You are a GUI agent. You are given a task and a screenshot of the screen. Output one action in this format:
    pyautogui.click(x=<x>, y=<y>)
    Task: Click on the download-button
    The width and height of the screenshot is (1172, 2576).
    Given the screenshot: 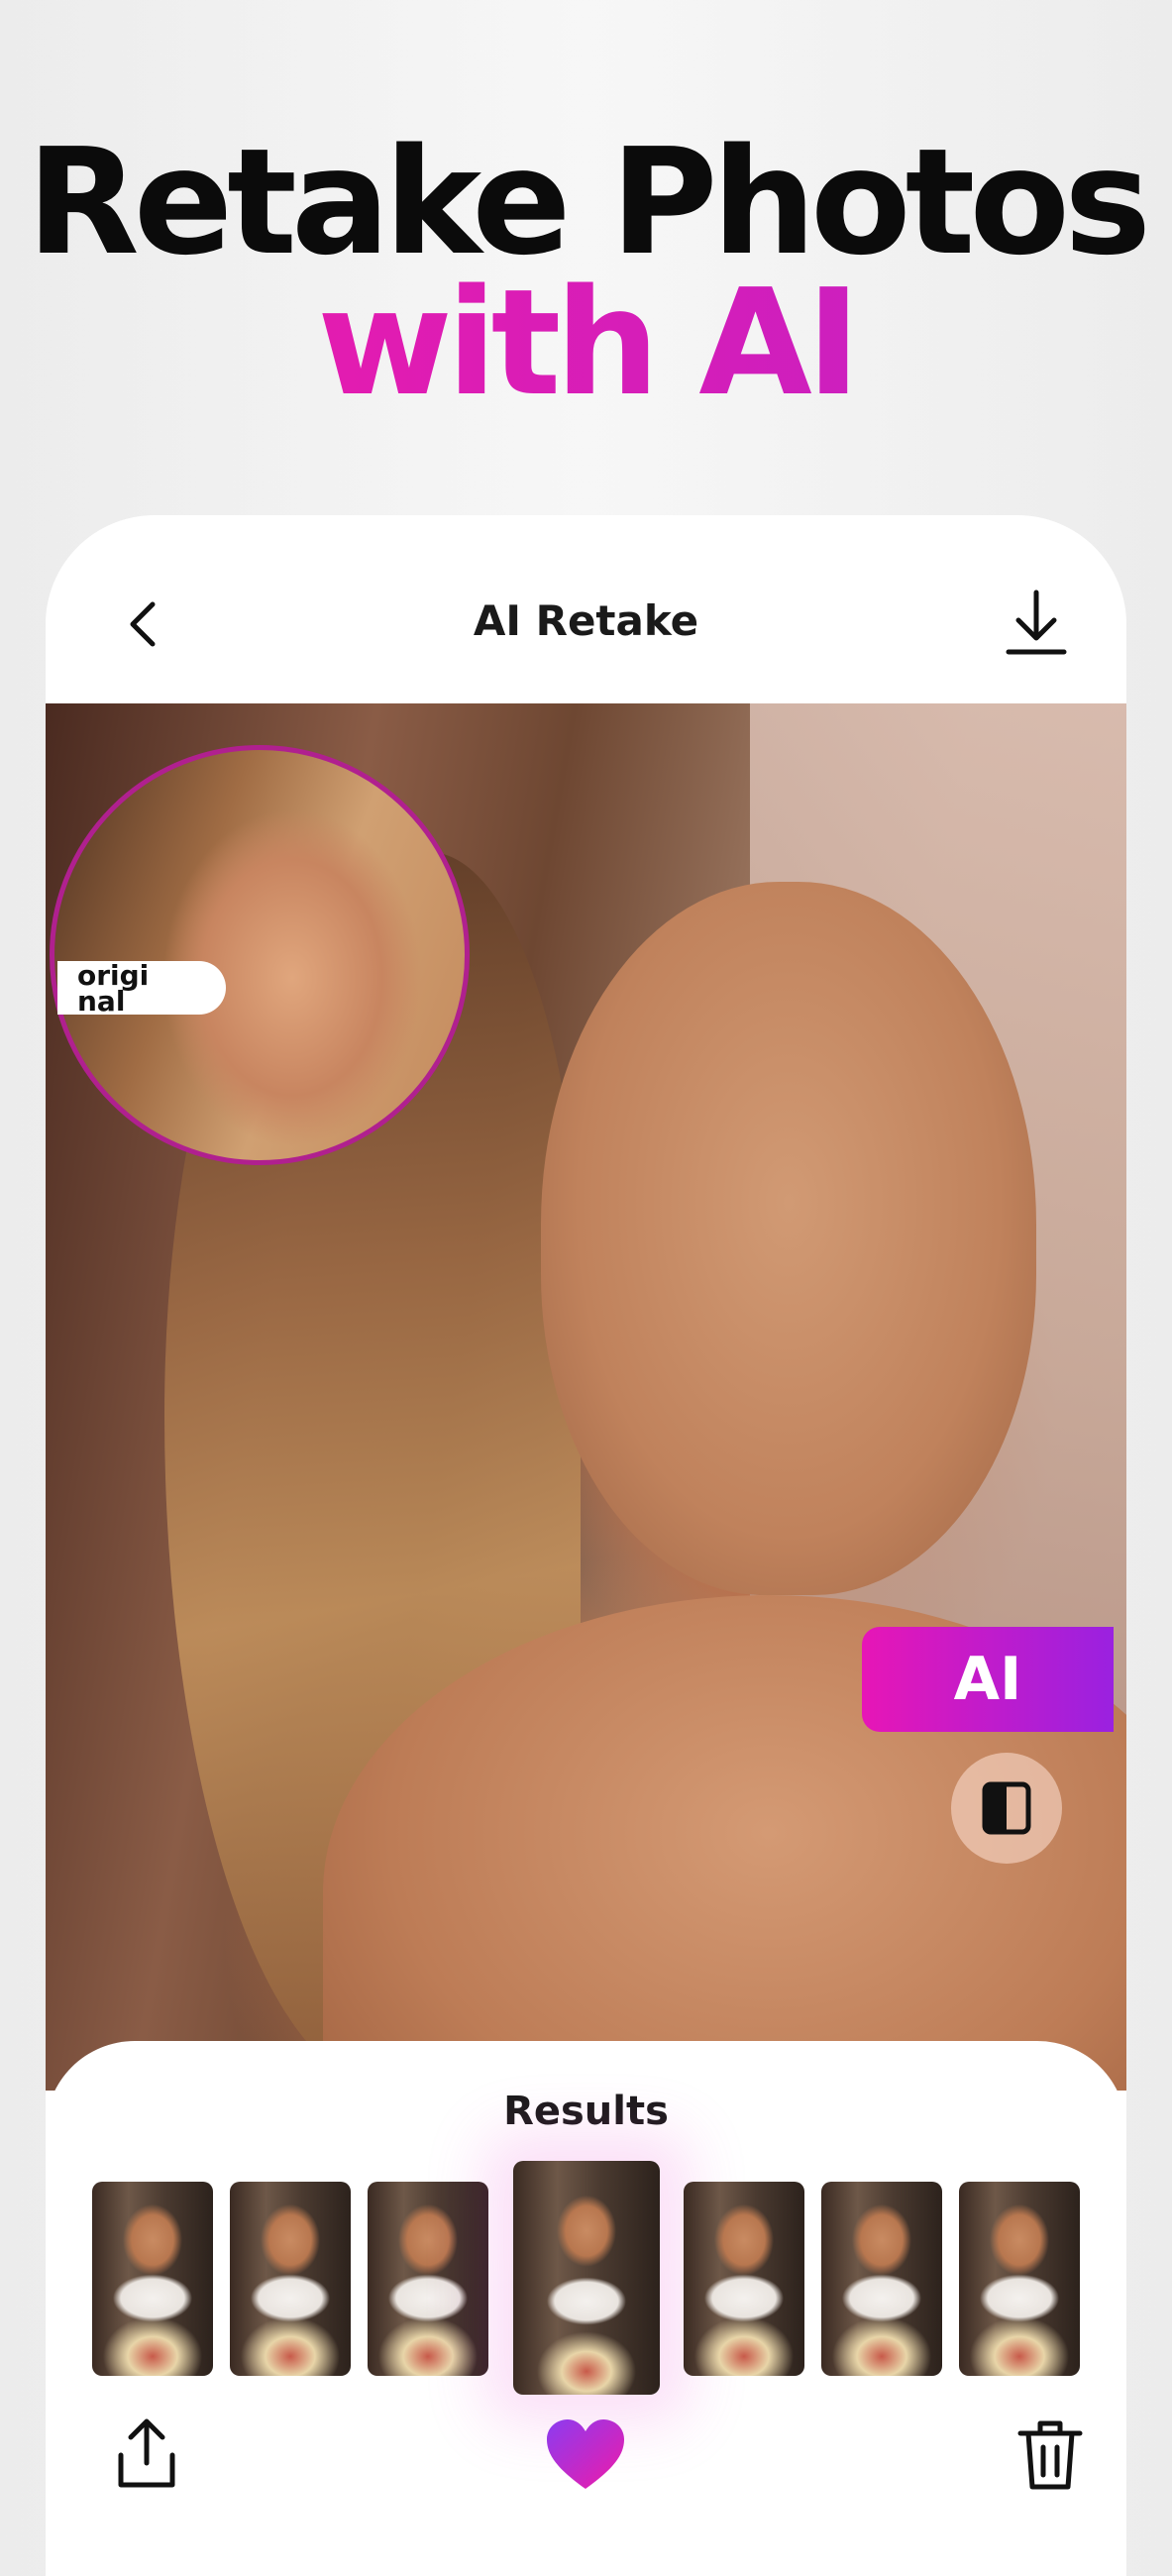 What is the action you would take?
    pyautogui.click(x=1036, y=624)
    